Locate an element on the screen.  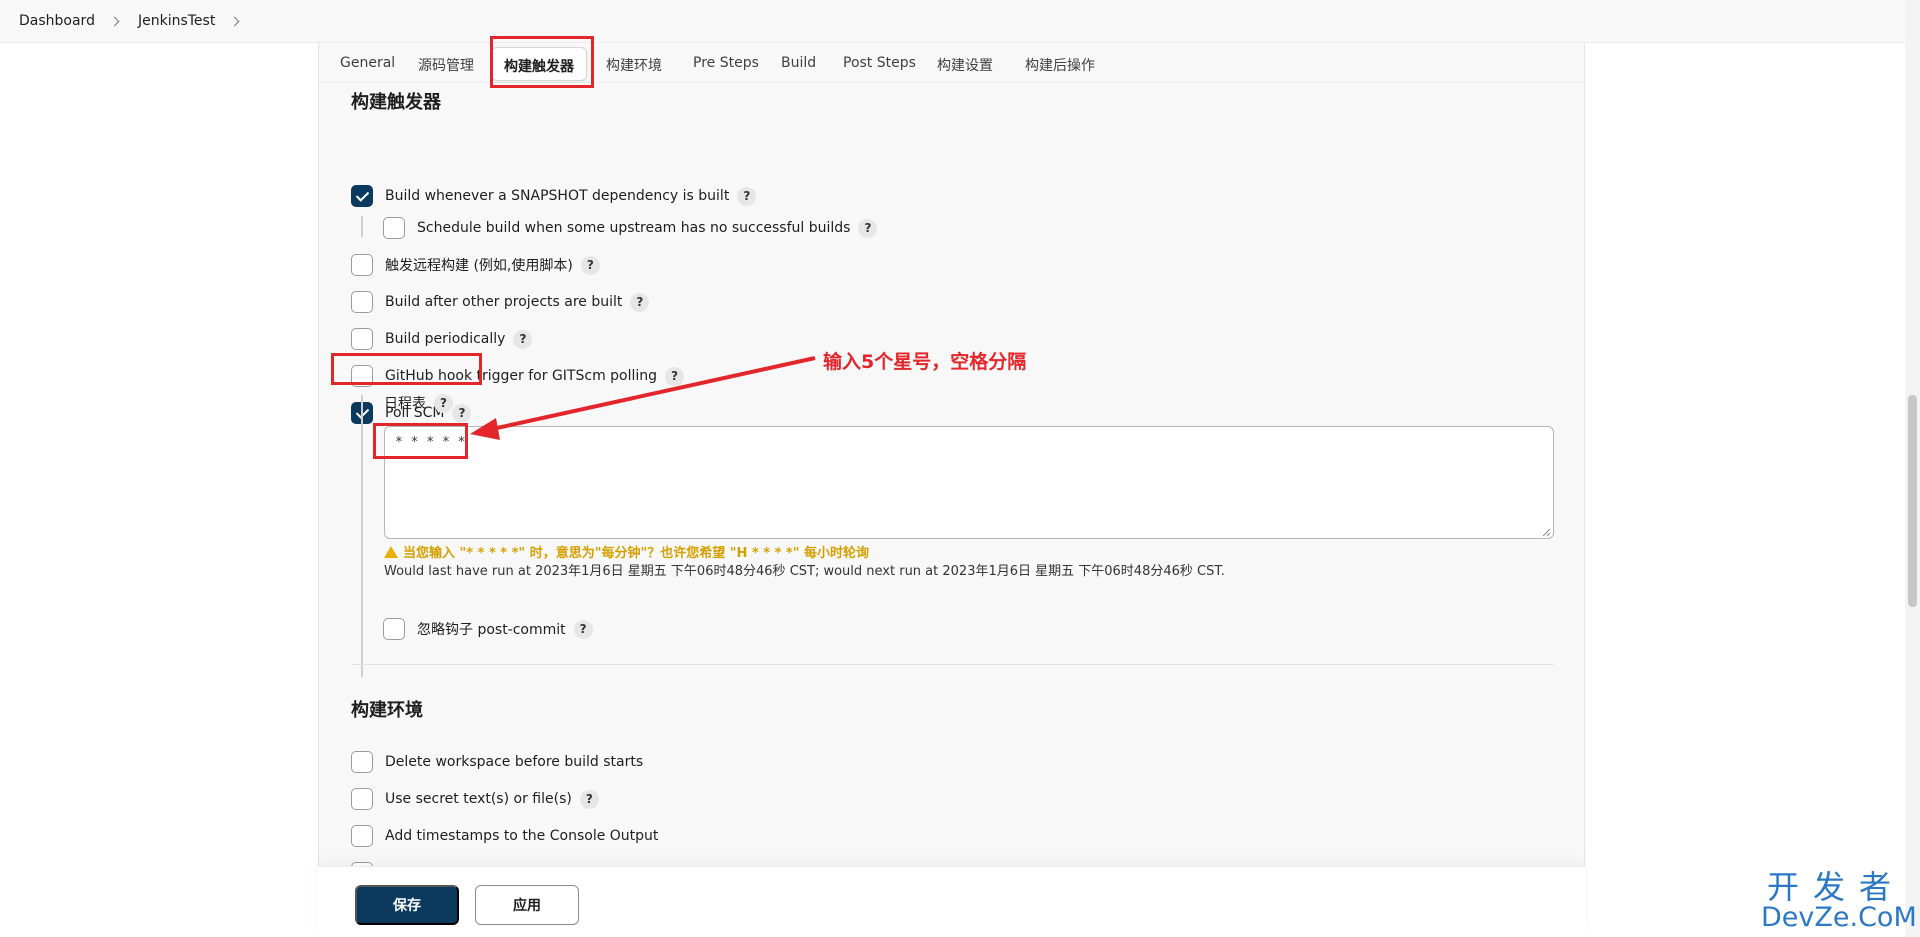
periodically-label: Build periodically is located at coordinates (445, 339).